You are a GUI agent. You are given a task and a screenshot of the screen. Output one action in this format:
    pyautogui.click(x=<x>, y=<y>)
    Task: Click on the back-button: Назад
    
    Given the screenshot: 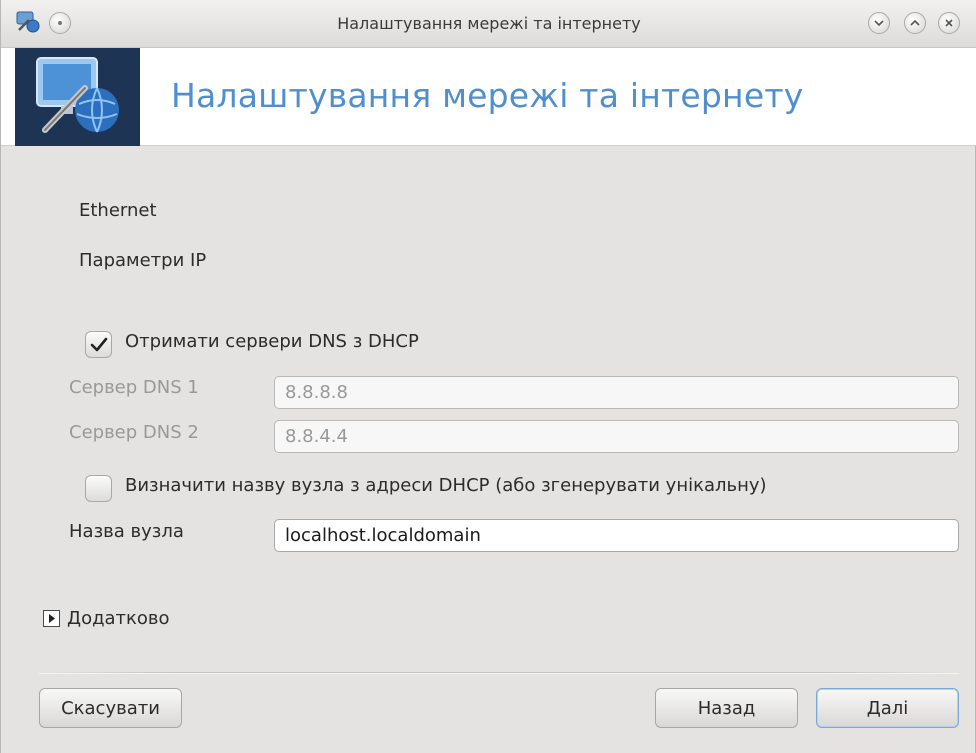 What is the action you would take?
    pyautogui.click(x=726, y=708)
    